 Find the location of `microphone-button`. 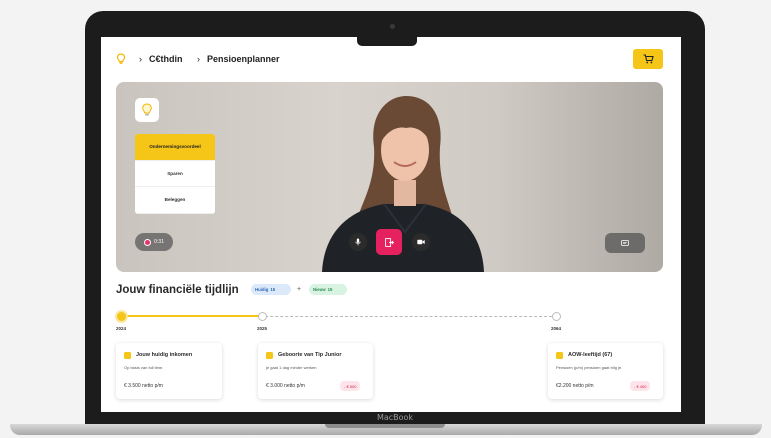

microphone-button is located at coordinates (358, 242).